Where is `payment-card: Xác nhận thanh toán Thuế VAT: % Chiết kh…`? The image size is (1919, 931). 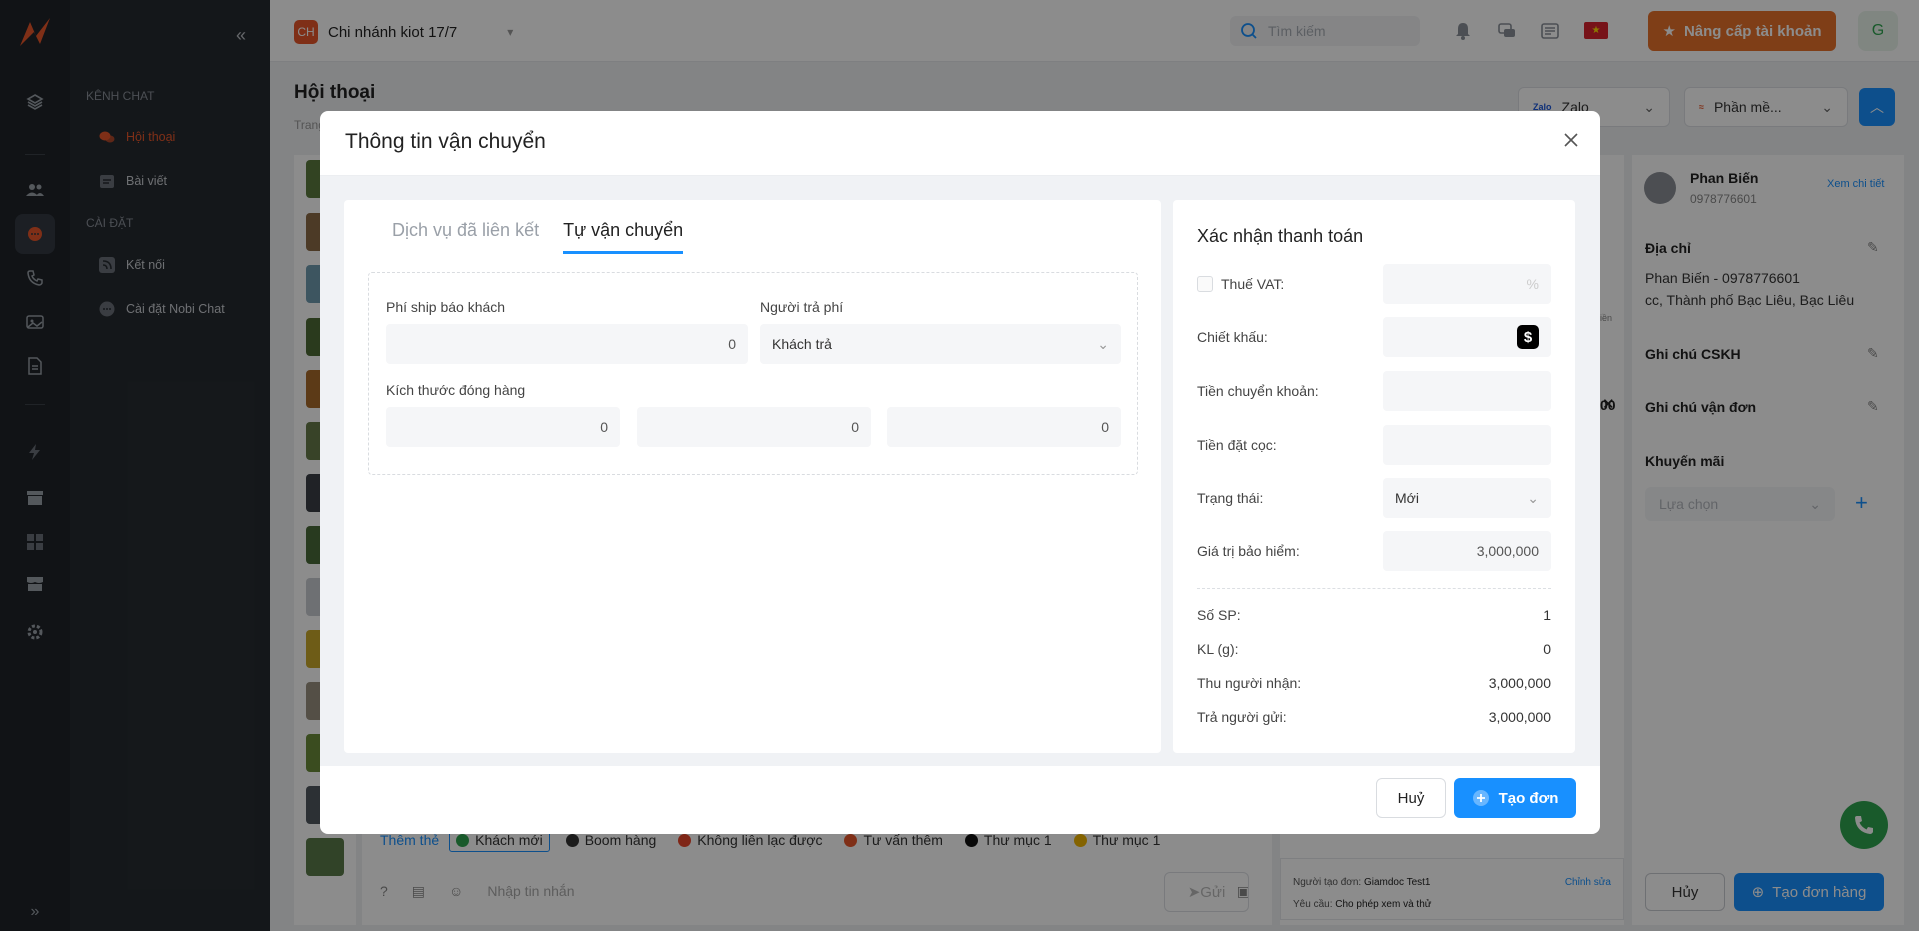 payment-card: Xác nhận thanh toán Thuế VAT: % Chiết kh… is located at coordinates (1374, 476).